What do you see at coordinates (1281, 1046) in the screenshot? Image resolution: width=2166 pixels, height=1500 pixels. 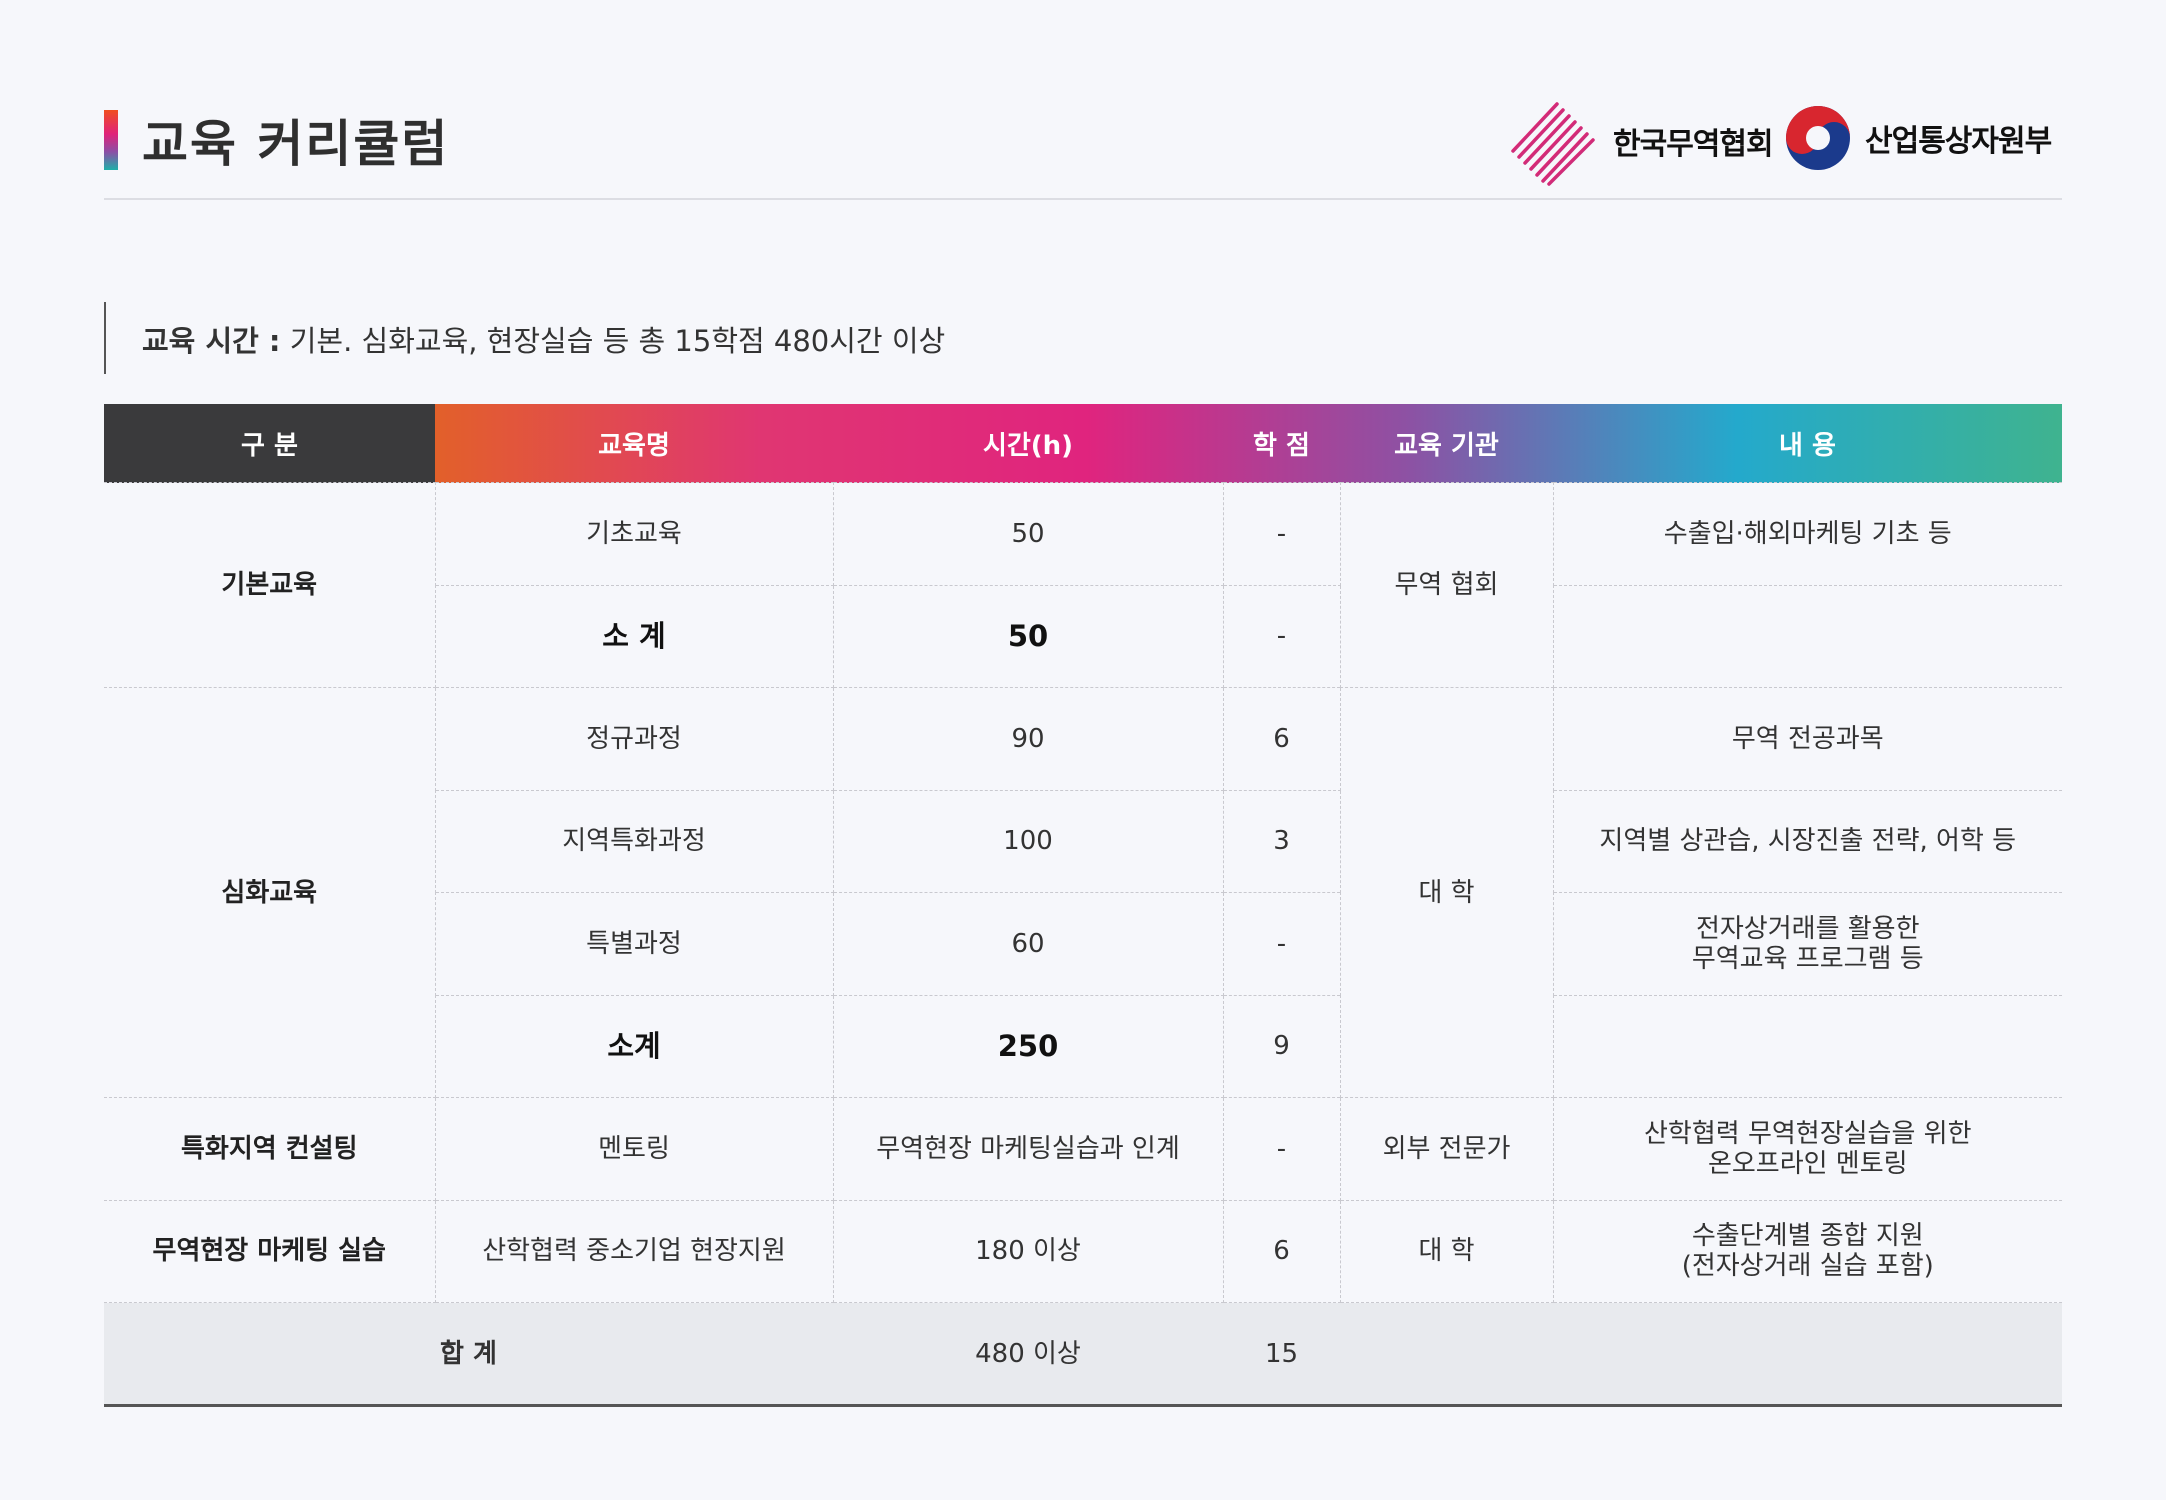 I see `credit-cell: 9` at bounding box center [1281, 1046].